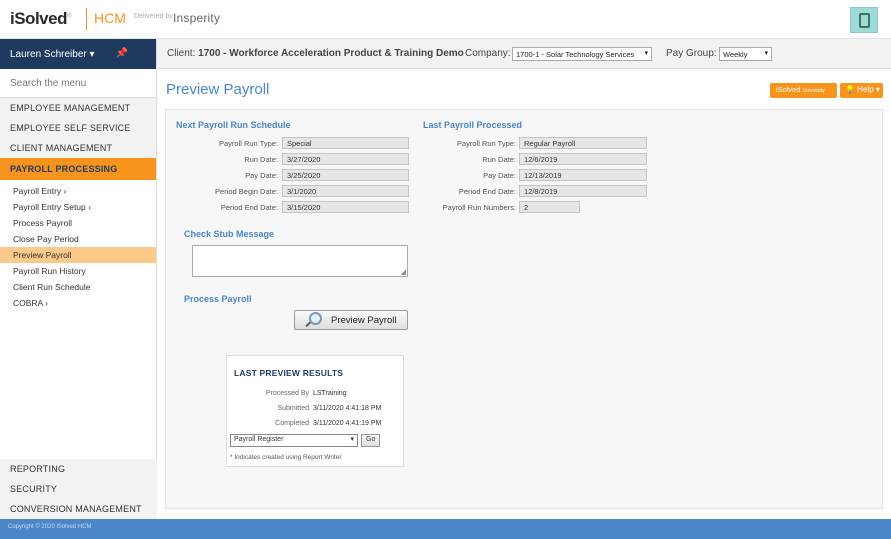 This screenshot has height=539, width=891. Describe the element at coordinates (261, 175) in the screenshot. I see `next-pay-date-label: Pay Date:` at that location.